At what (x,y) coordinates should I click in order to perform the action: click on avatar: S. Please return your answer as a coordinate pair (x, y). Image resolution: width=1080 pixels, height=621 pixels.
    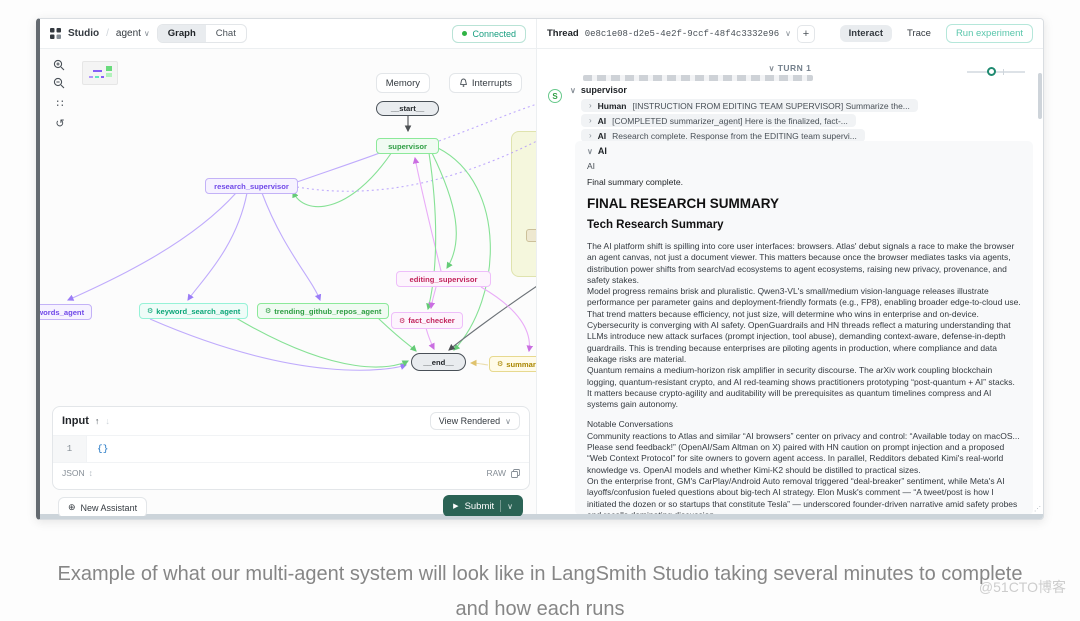
    Looking at the image, I should click on (555, 96).